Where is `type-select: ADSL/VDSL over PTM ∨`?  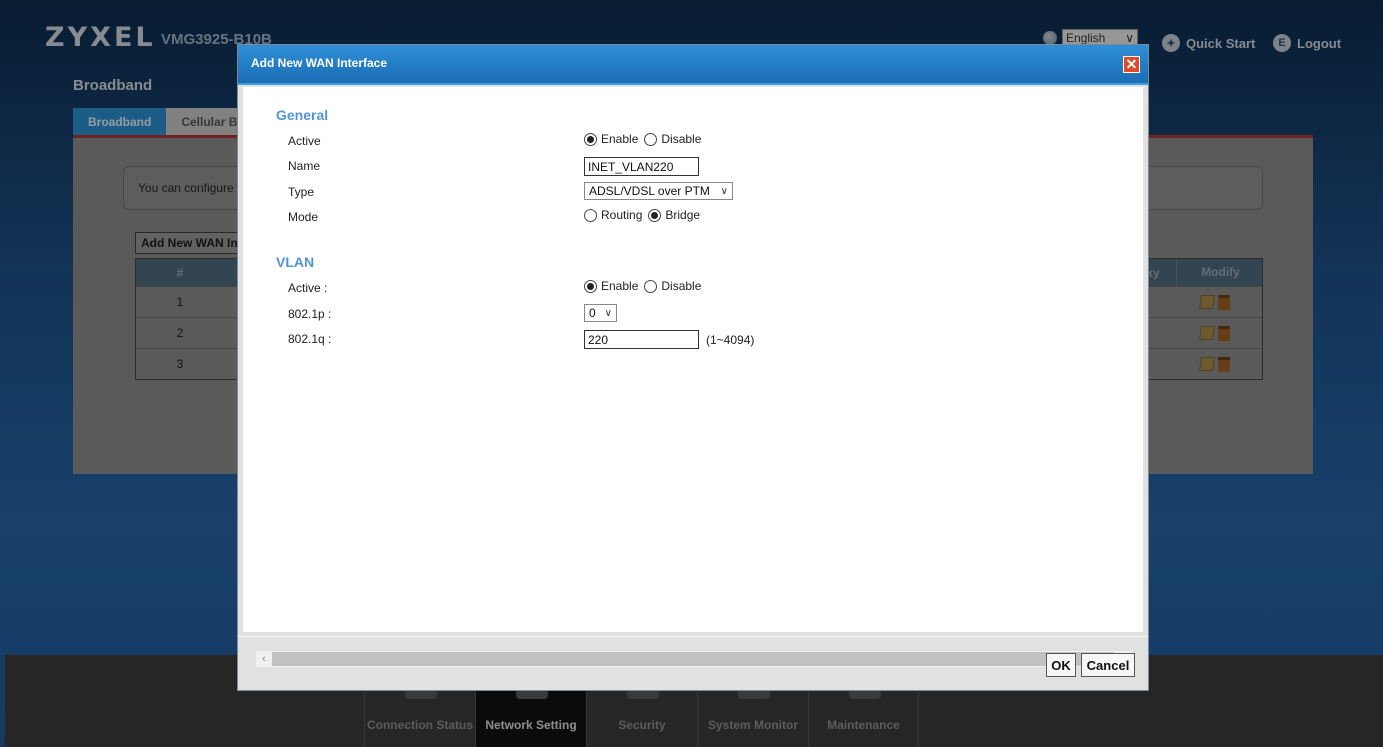
type-select: ADSL/VDSL over PTM ∨ is located at coordinates (658, 191).